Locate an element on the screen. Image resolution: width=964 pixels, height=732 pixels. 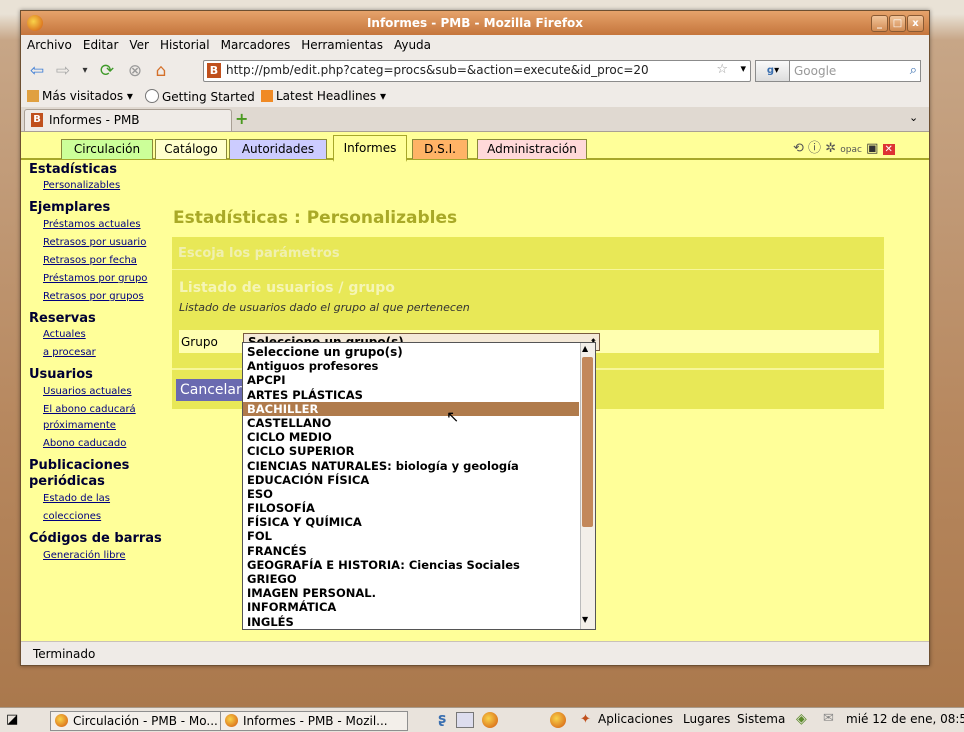
status-bar: Terminado is located at coordinates (475, 653).